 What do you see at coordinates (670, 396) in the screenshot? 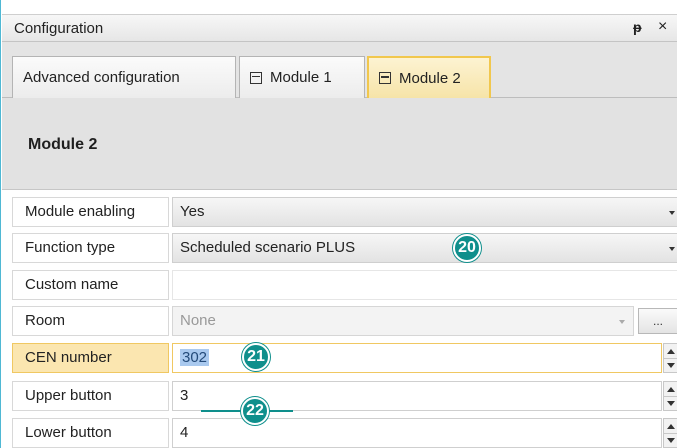
I see `upper-button-stepper` at bounding box center [670, 396].